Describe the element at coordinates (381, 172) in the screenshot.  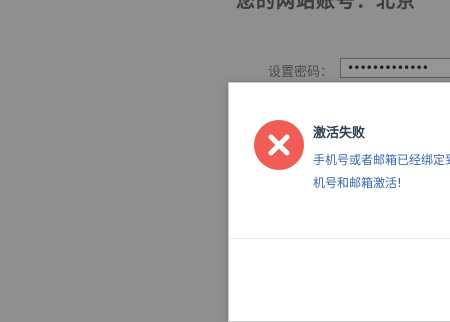
I see `dialog-message: 手机号或者邮箱已经绑定到 机号和邮箱激活!` at that location.